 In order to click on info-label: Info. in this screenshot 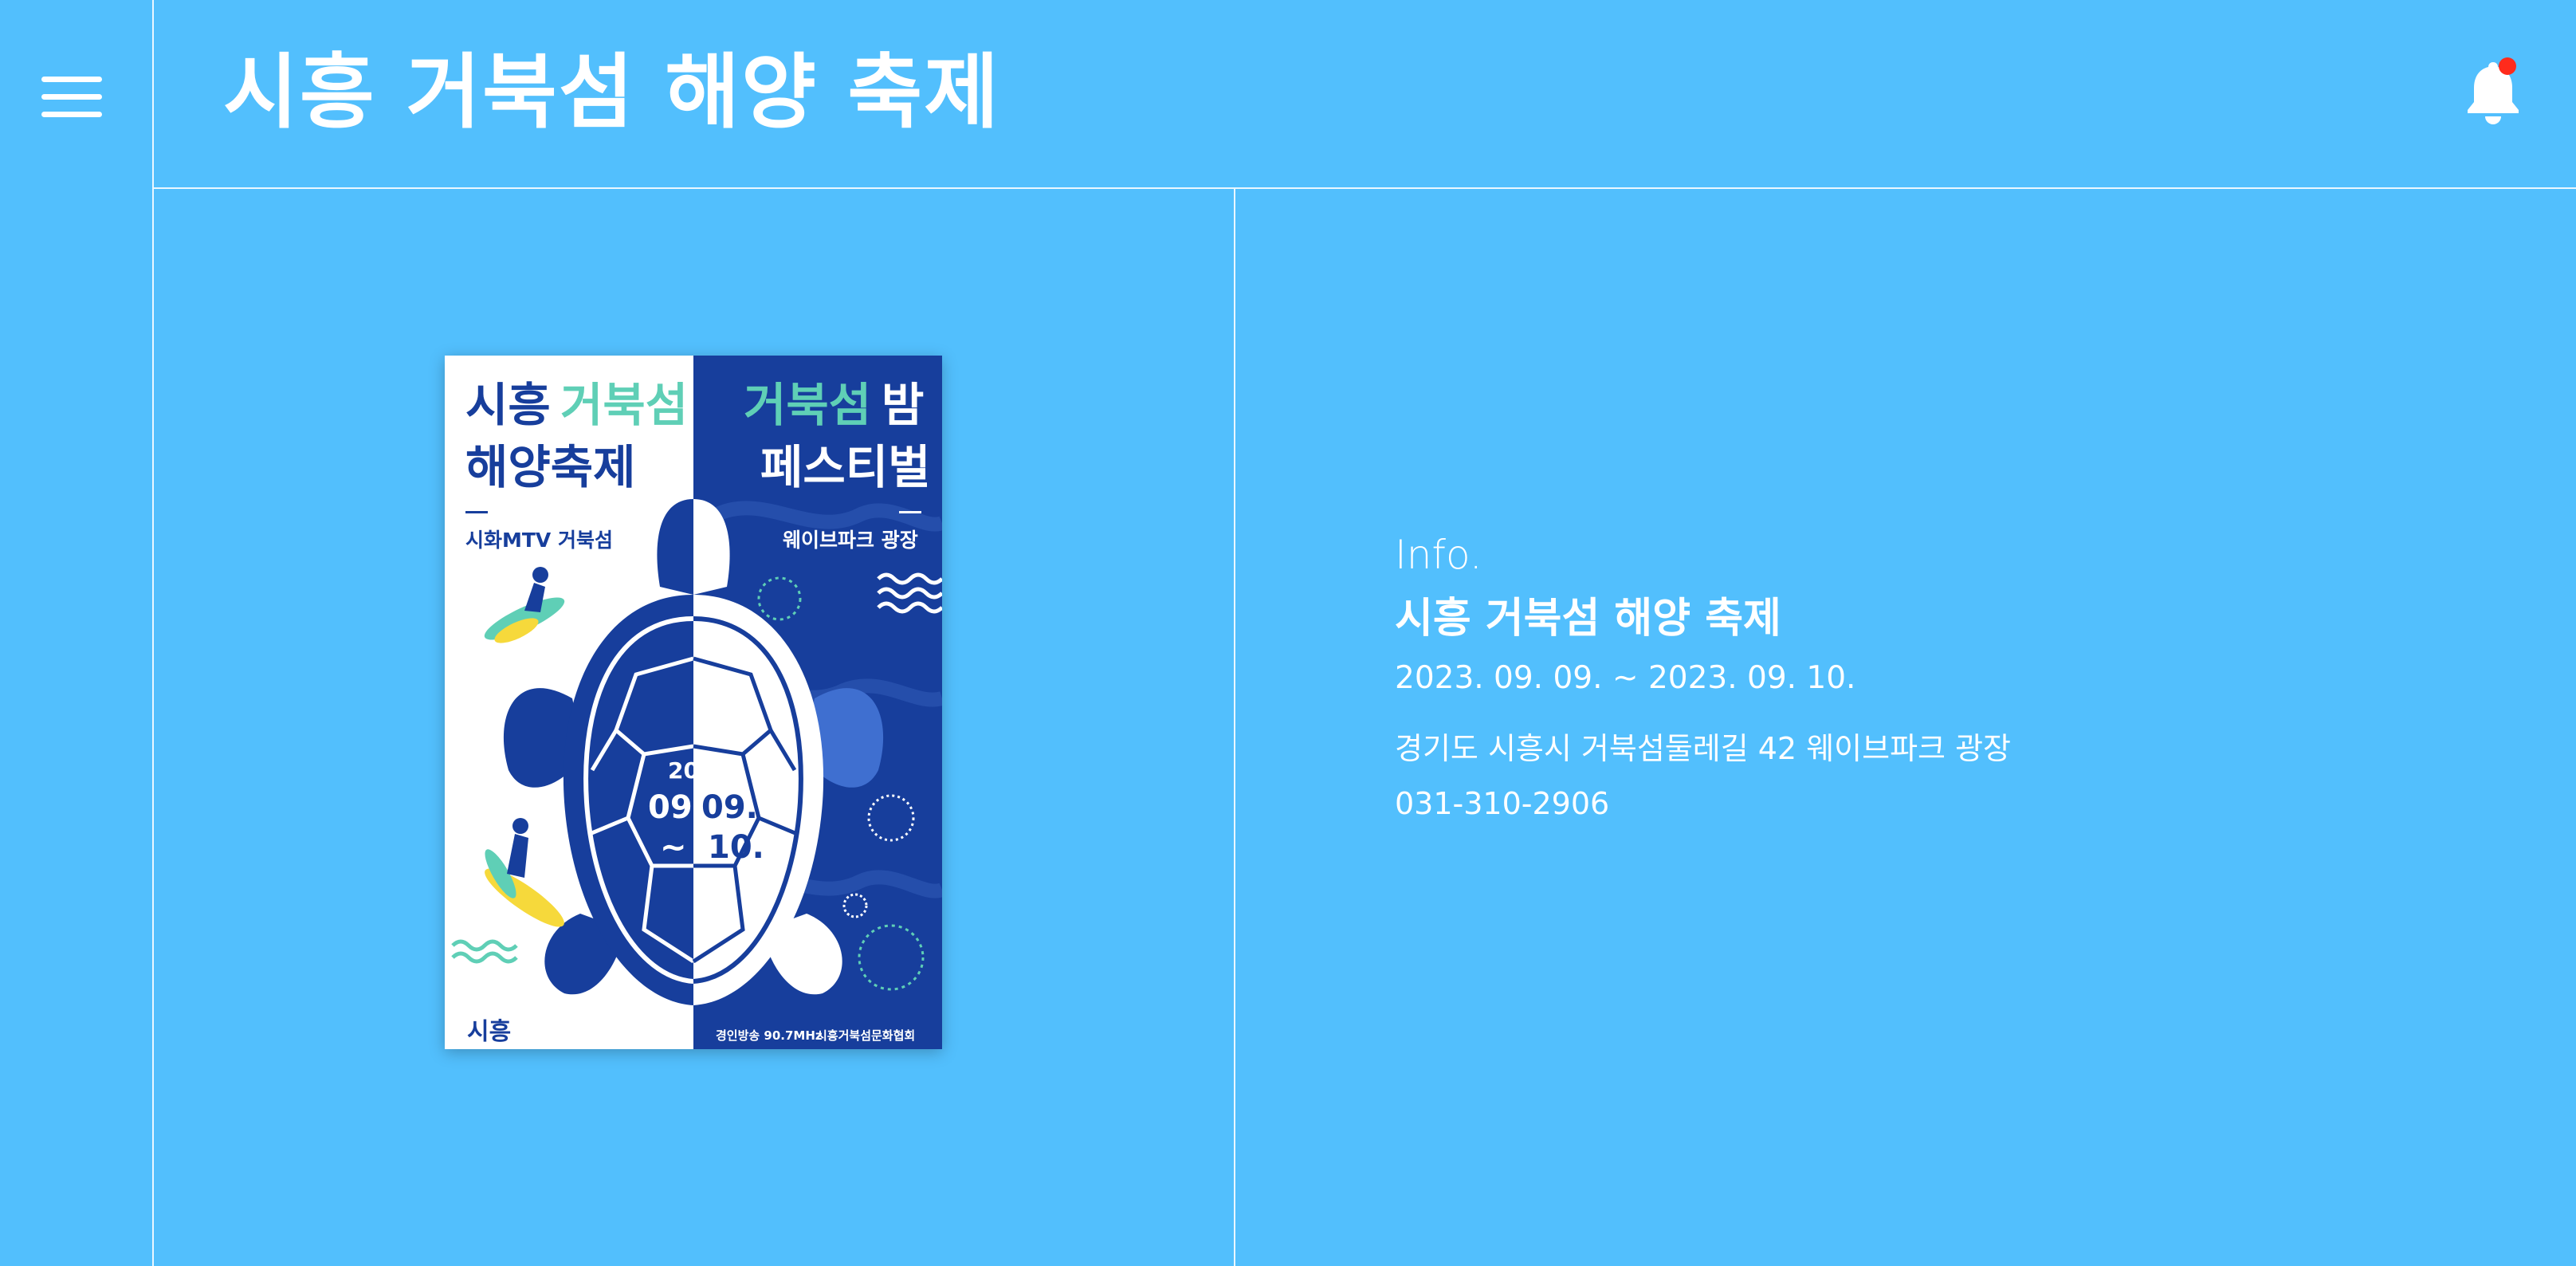, I will do `click(1438, 555)`.